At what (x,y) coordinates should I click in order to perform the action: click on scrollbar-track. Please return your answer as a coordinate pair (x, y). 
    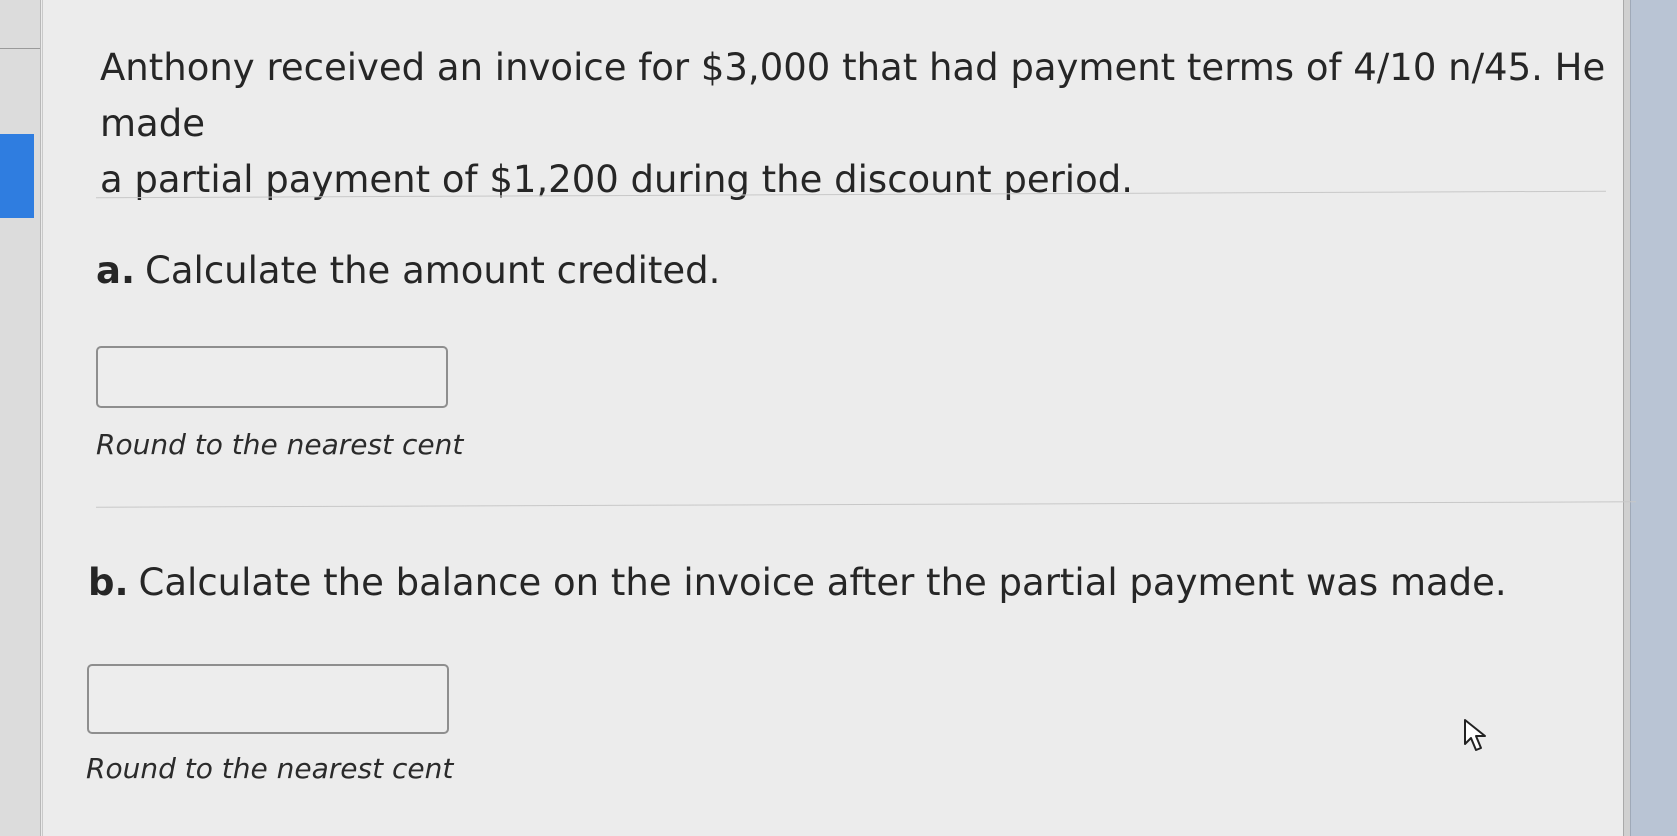
    Looking at the image, I should click on (1627, 418).